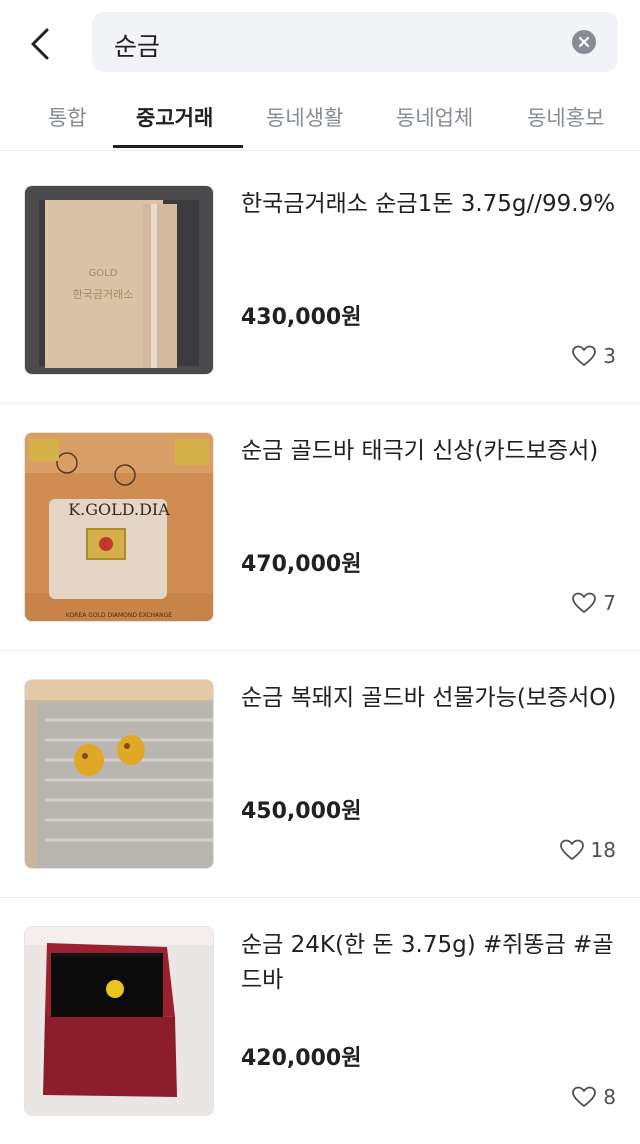  What do you see at coordinates (304, 117) in the screenshot?
I see `tab-neighborhood-life: 동네생활` at bounding box center [304, 117].